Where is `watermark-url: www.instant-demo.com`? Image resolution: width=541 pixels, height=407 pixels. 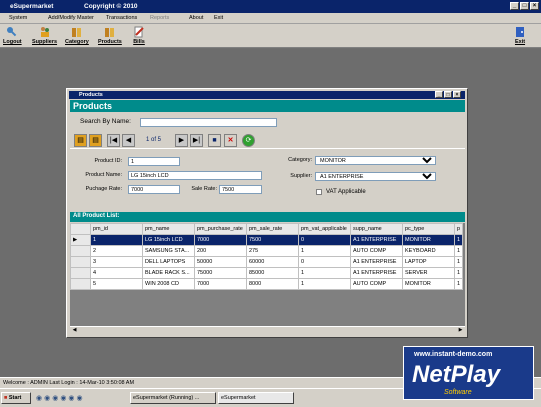 watermark-url: www.instant-demo.com is located at coordinates (453, 354).